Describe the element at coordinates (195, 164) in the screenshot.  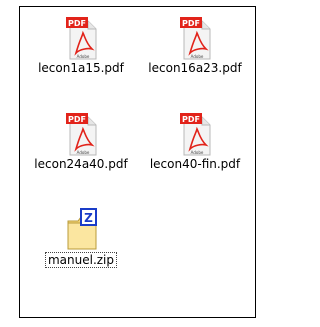
I see `file-name-label: lecon40-fin.pdf` at that location.